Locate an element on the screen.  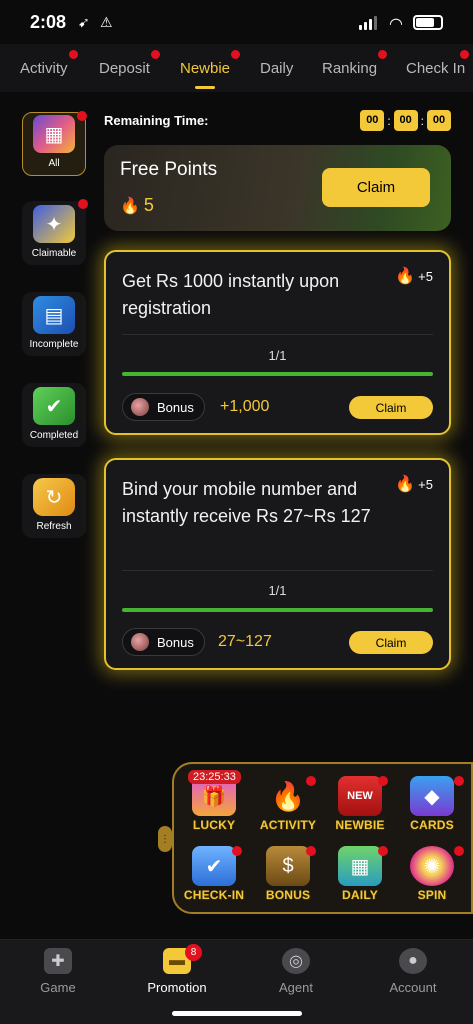
sidebar-item-refresh: ↻ Refresh is located at coordinates (54, 506).